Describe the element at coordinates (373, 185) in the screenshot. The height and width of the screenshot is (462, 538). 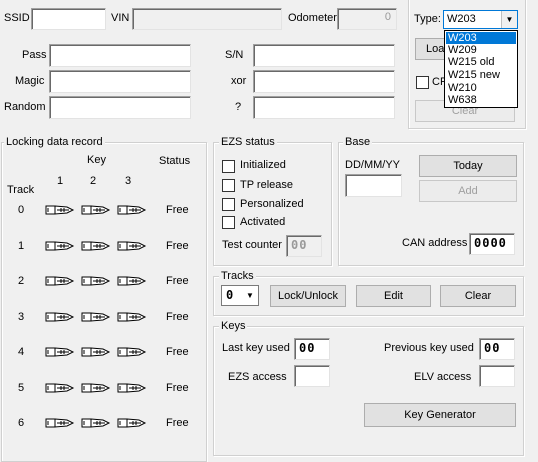
I see `date-field` at that location.